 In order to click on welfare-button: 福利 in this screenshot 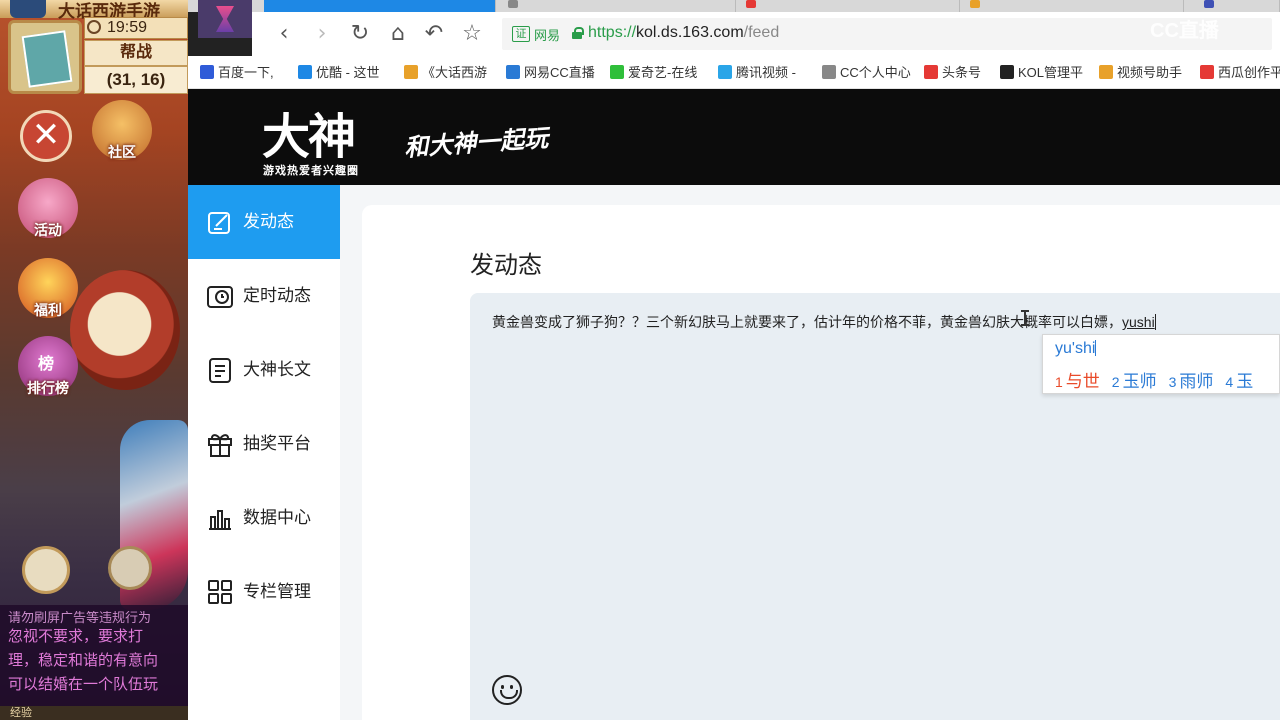, I will do `click(48, 288)`.